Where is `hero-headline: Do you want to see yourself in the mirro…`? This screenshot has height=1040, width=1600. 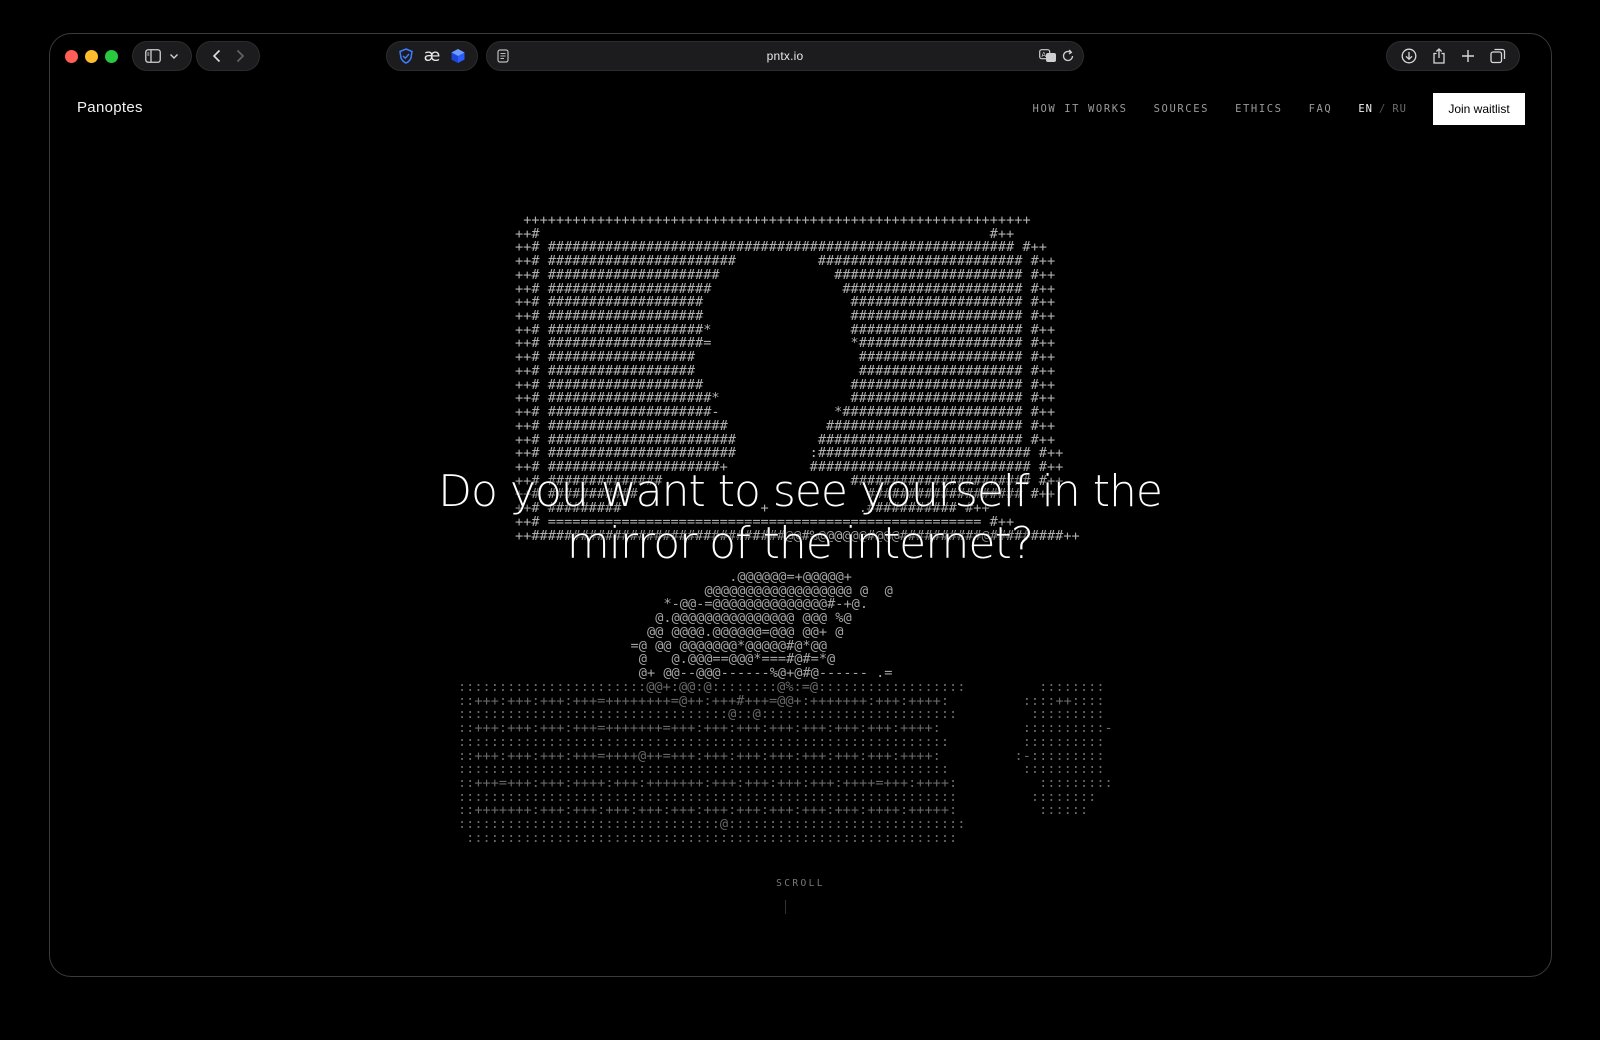 hero-headline: Do you want to see yourself in the mirro… is located at coordinates (800, 518).